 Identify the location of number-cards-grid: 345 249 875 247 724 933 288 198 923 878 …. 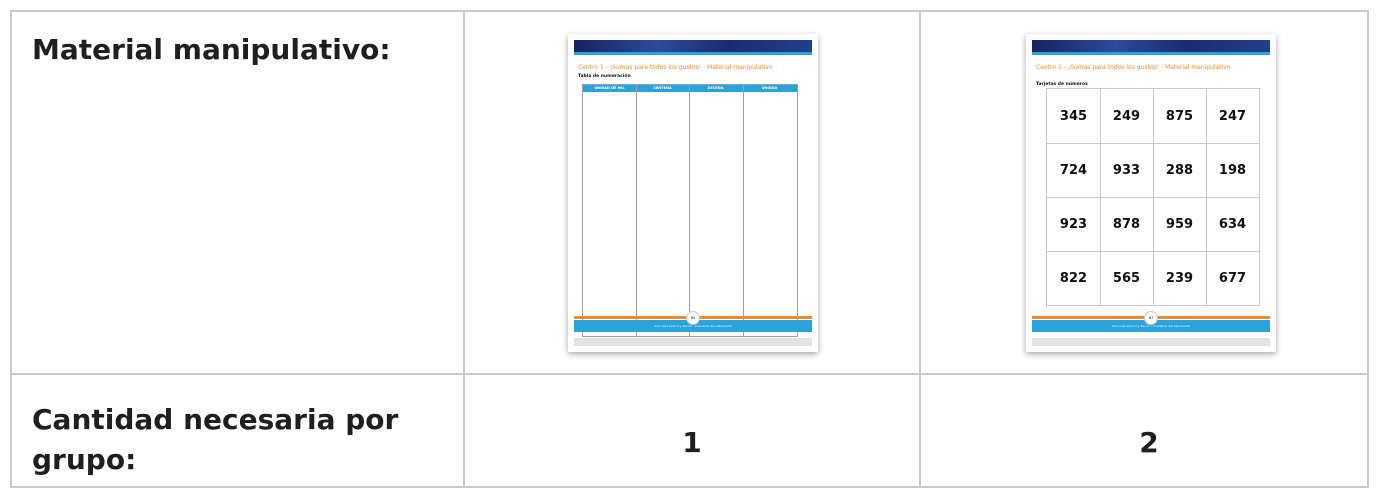
(1153, 197).